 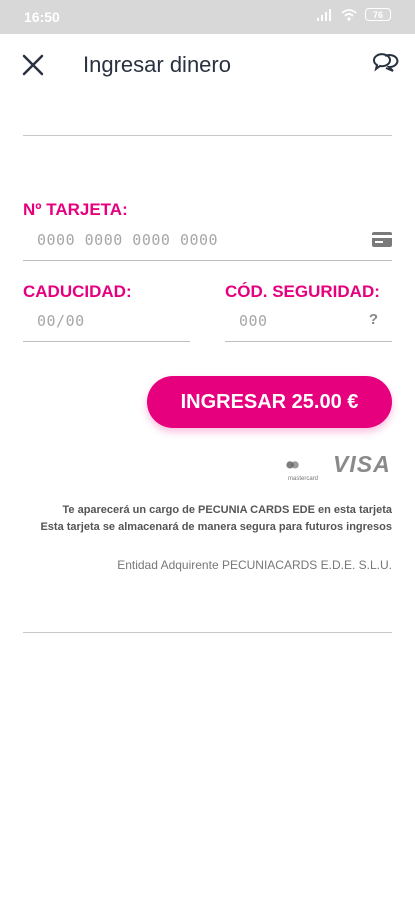 I want to click on header: Ingresar dinero, so click(x=207, y=69).